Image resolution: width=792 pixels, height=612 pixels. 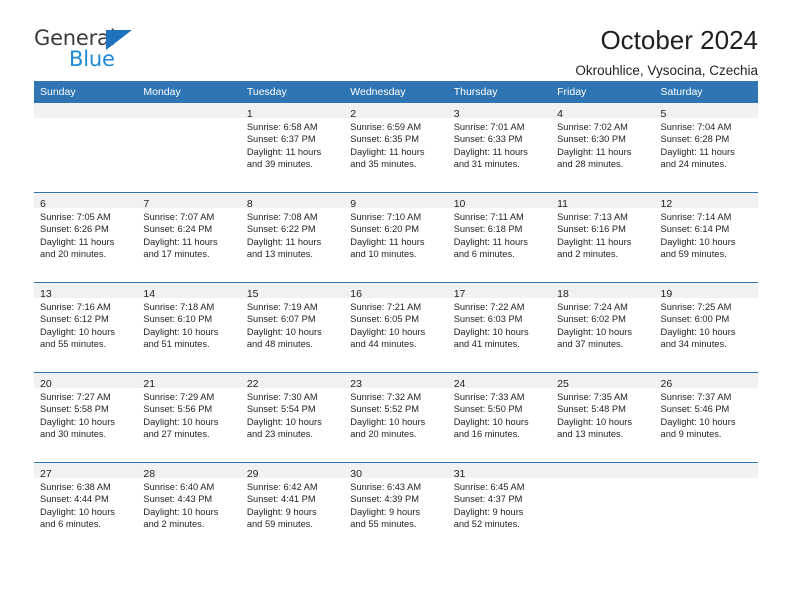 What do you see at coordinates (386, 397) in the screenshot?
I see `sunrise-text: Sunrise: 7:32 AM` at bounding box center [386, 397].